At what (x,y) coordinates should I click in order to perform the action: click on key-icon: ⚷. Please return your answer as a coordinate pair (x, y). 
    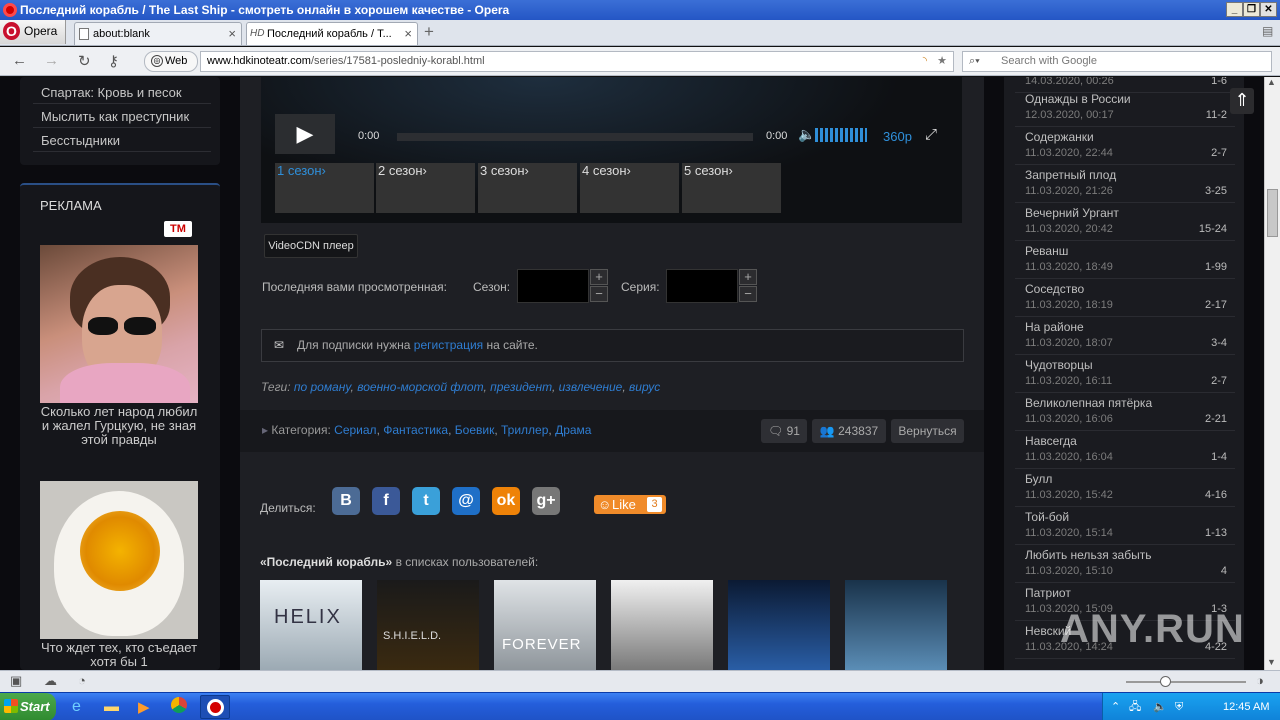
    Looking at the image, I should click on (113, 61).